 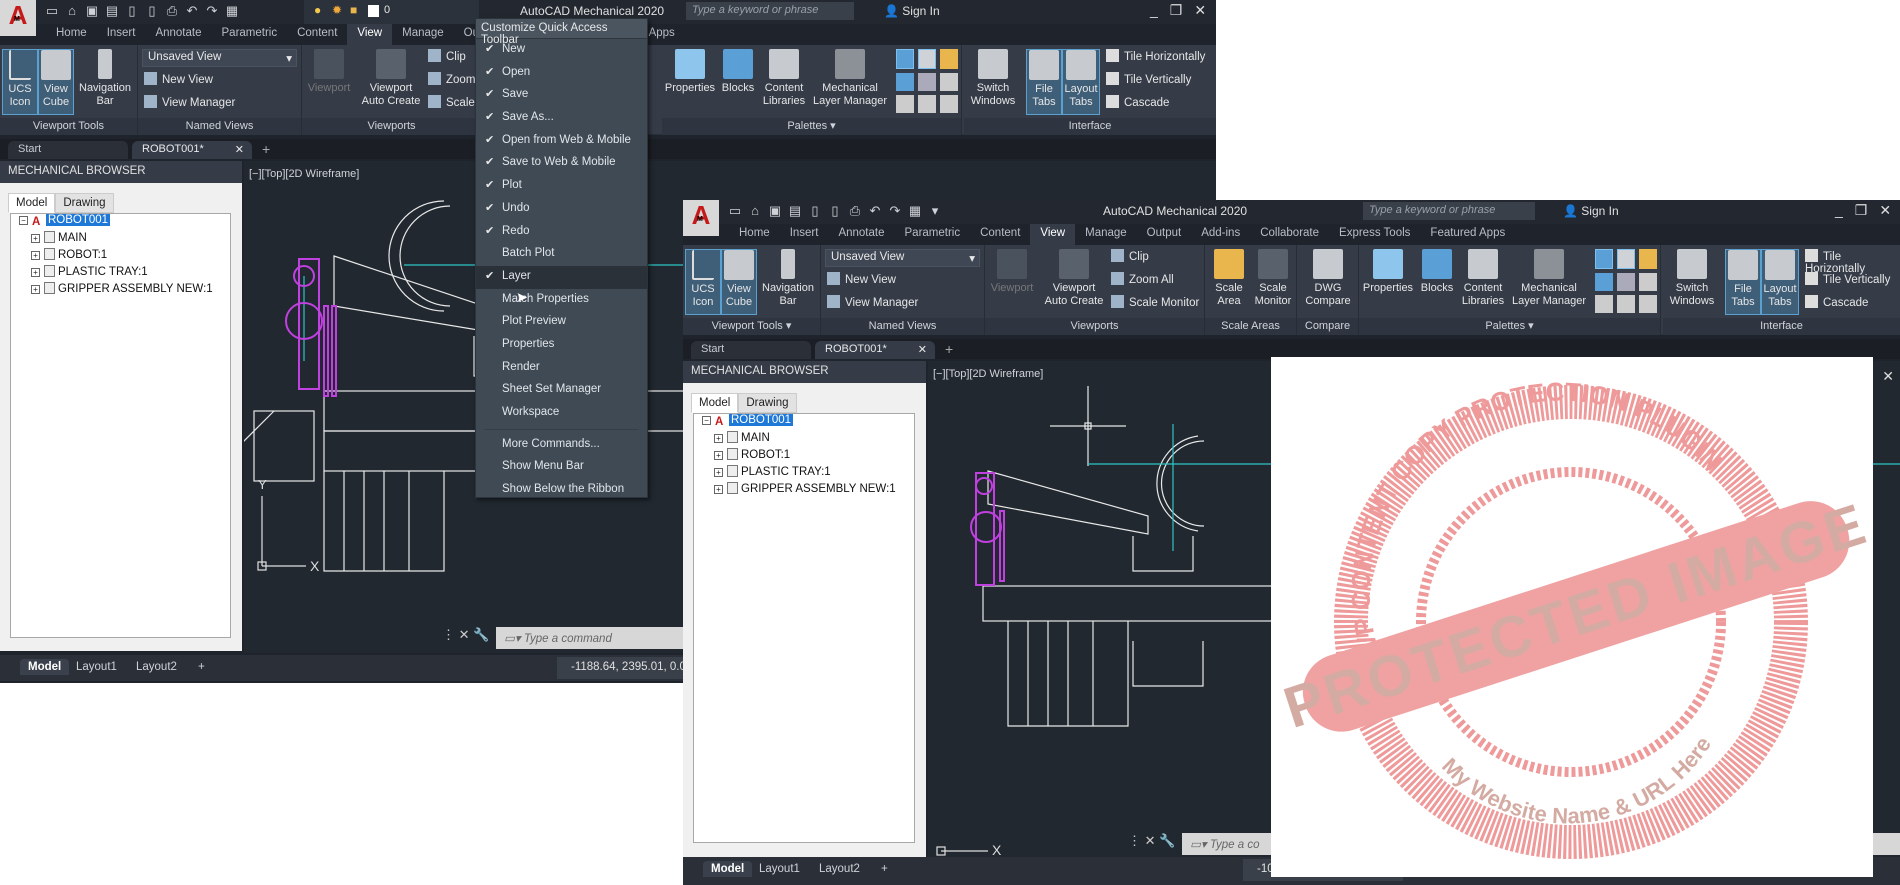 What do you see at coordinates (212, 11) in the screenshot?
I see `redo-icon: ↷` at bounding box center [212, 11].